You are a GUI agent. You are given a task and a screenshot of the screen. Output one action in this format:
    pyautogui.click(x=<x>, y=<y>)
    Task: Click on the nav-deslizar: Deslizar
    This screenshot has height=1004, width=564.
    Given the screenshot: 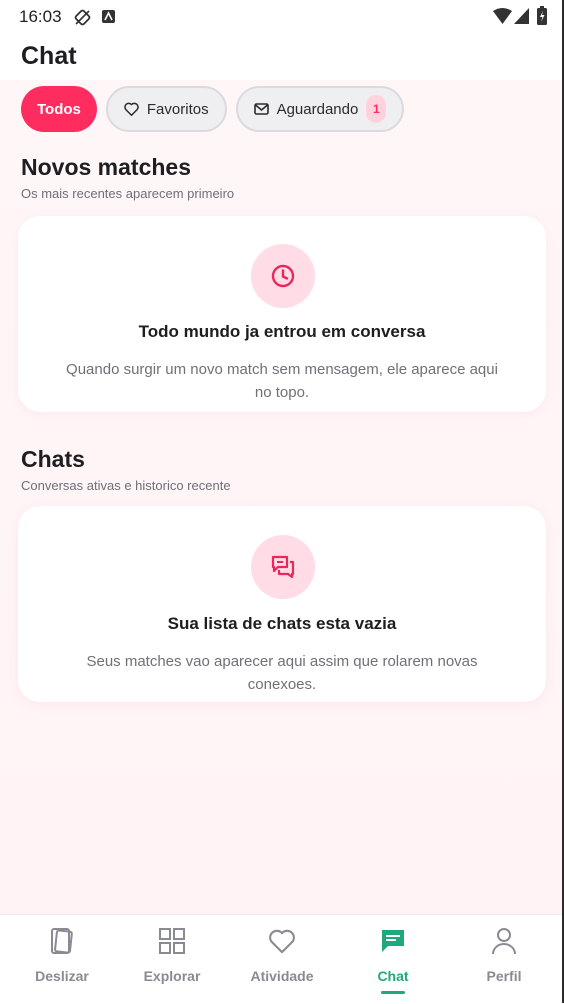 What is the action you would take?
    pyautogui.click(x=62, y=959)
    